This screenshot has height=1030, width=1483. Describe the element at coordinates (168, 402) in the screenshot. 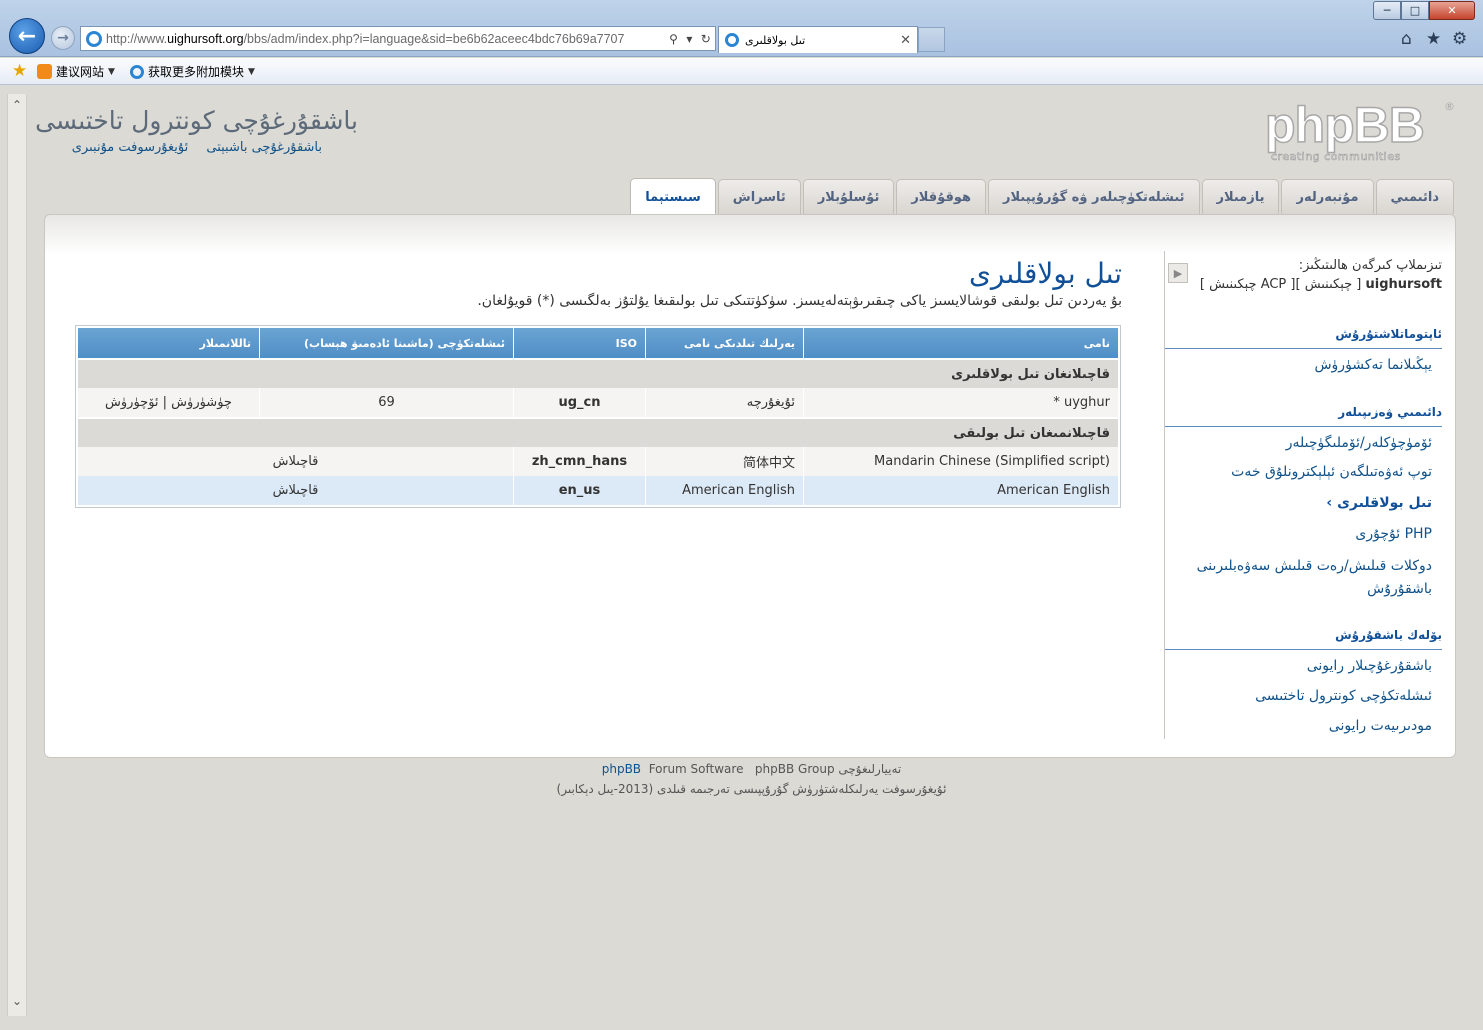

I see `lang-actions: چۈشۈرۈش | ئۆچۈرۈش` at that location.